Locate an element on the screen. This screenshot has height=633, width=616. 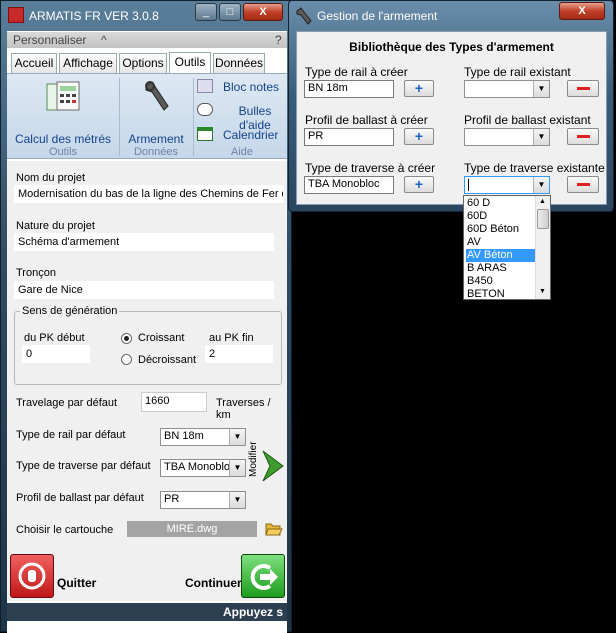
nature-projet-field: Schéma d'armement is located at coordinates (144, 242).